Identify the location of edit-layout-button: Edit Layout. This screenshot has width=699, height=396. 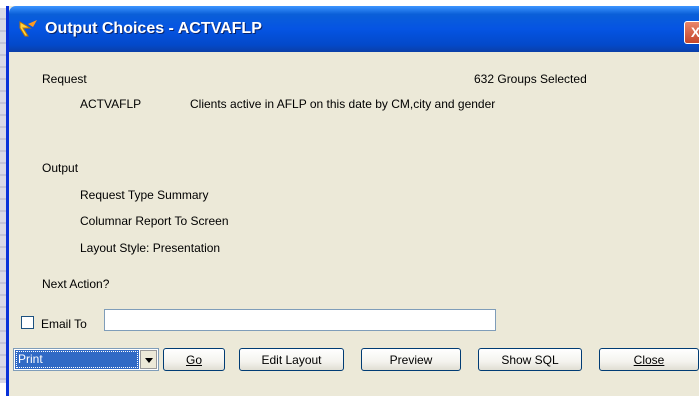
(291, 359).